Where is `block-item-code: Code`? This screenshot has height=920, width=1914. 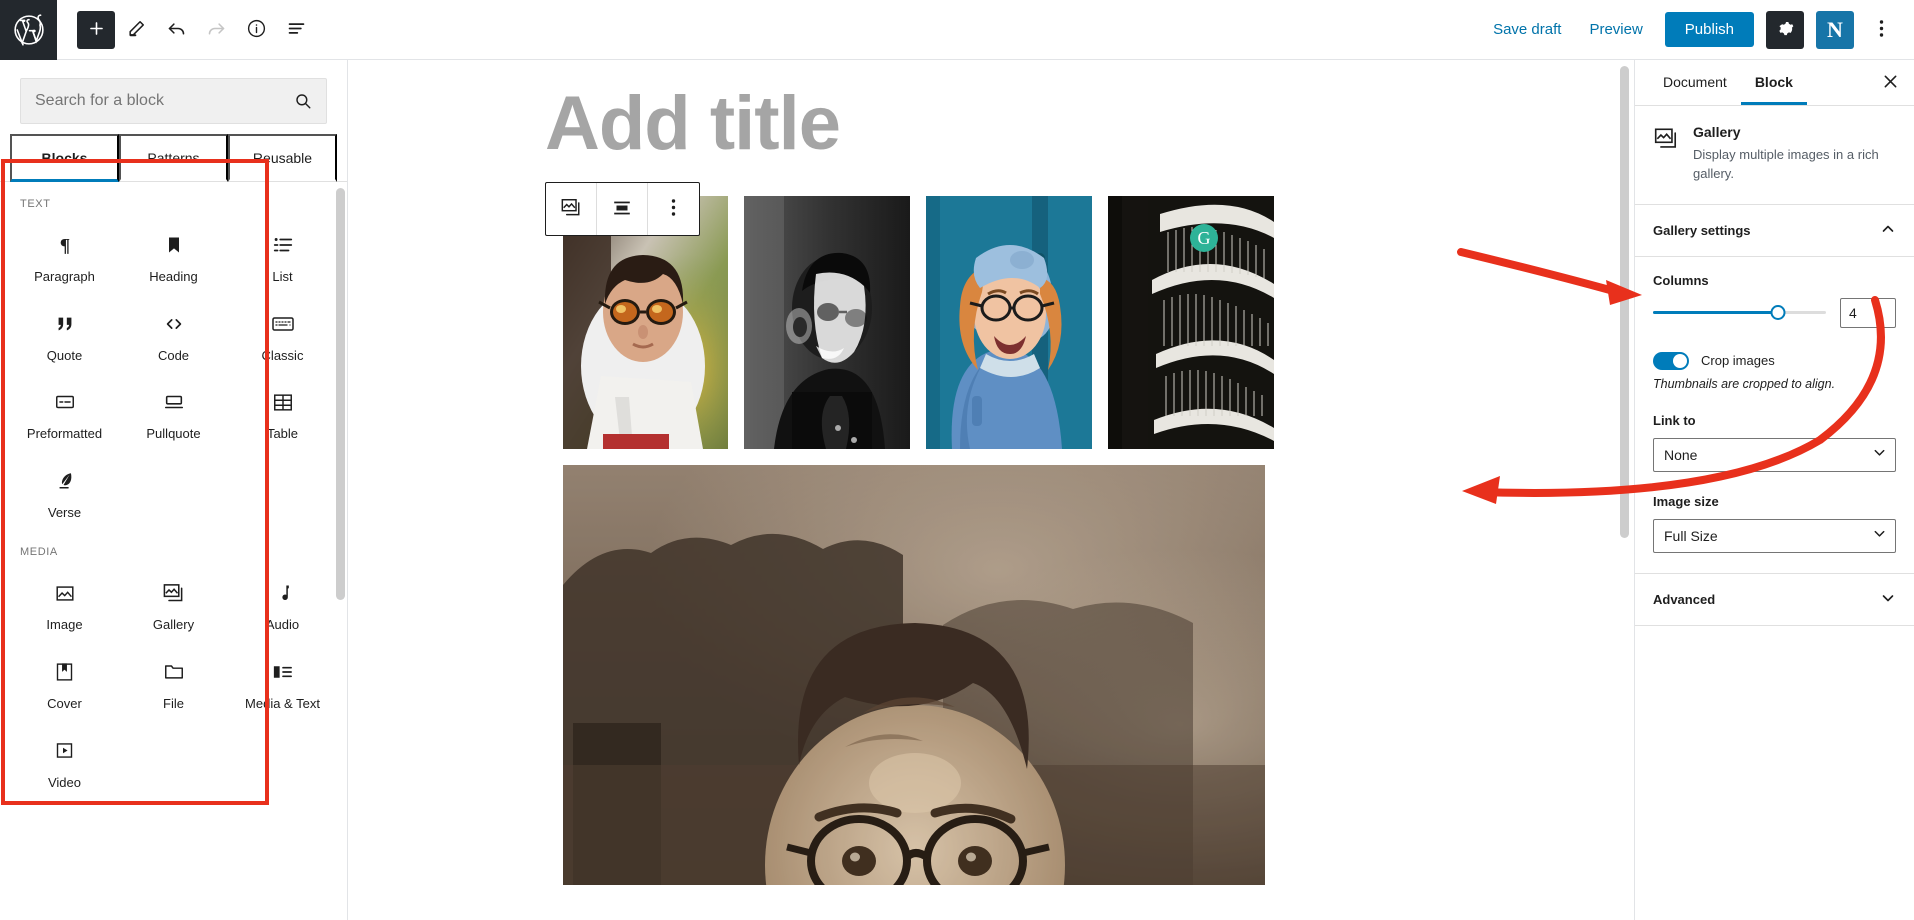
block-item-code: Code is located at coordinates (173, 334).